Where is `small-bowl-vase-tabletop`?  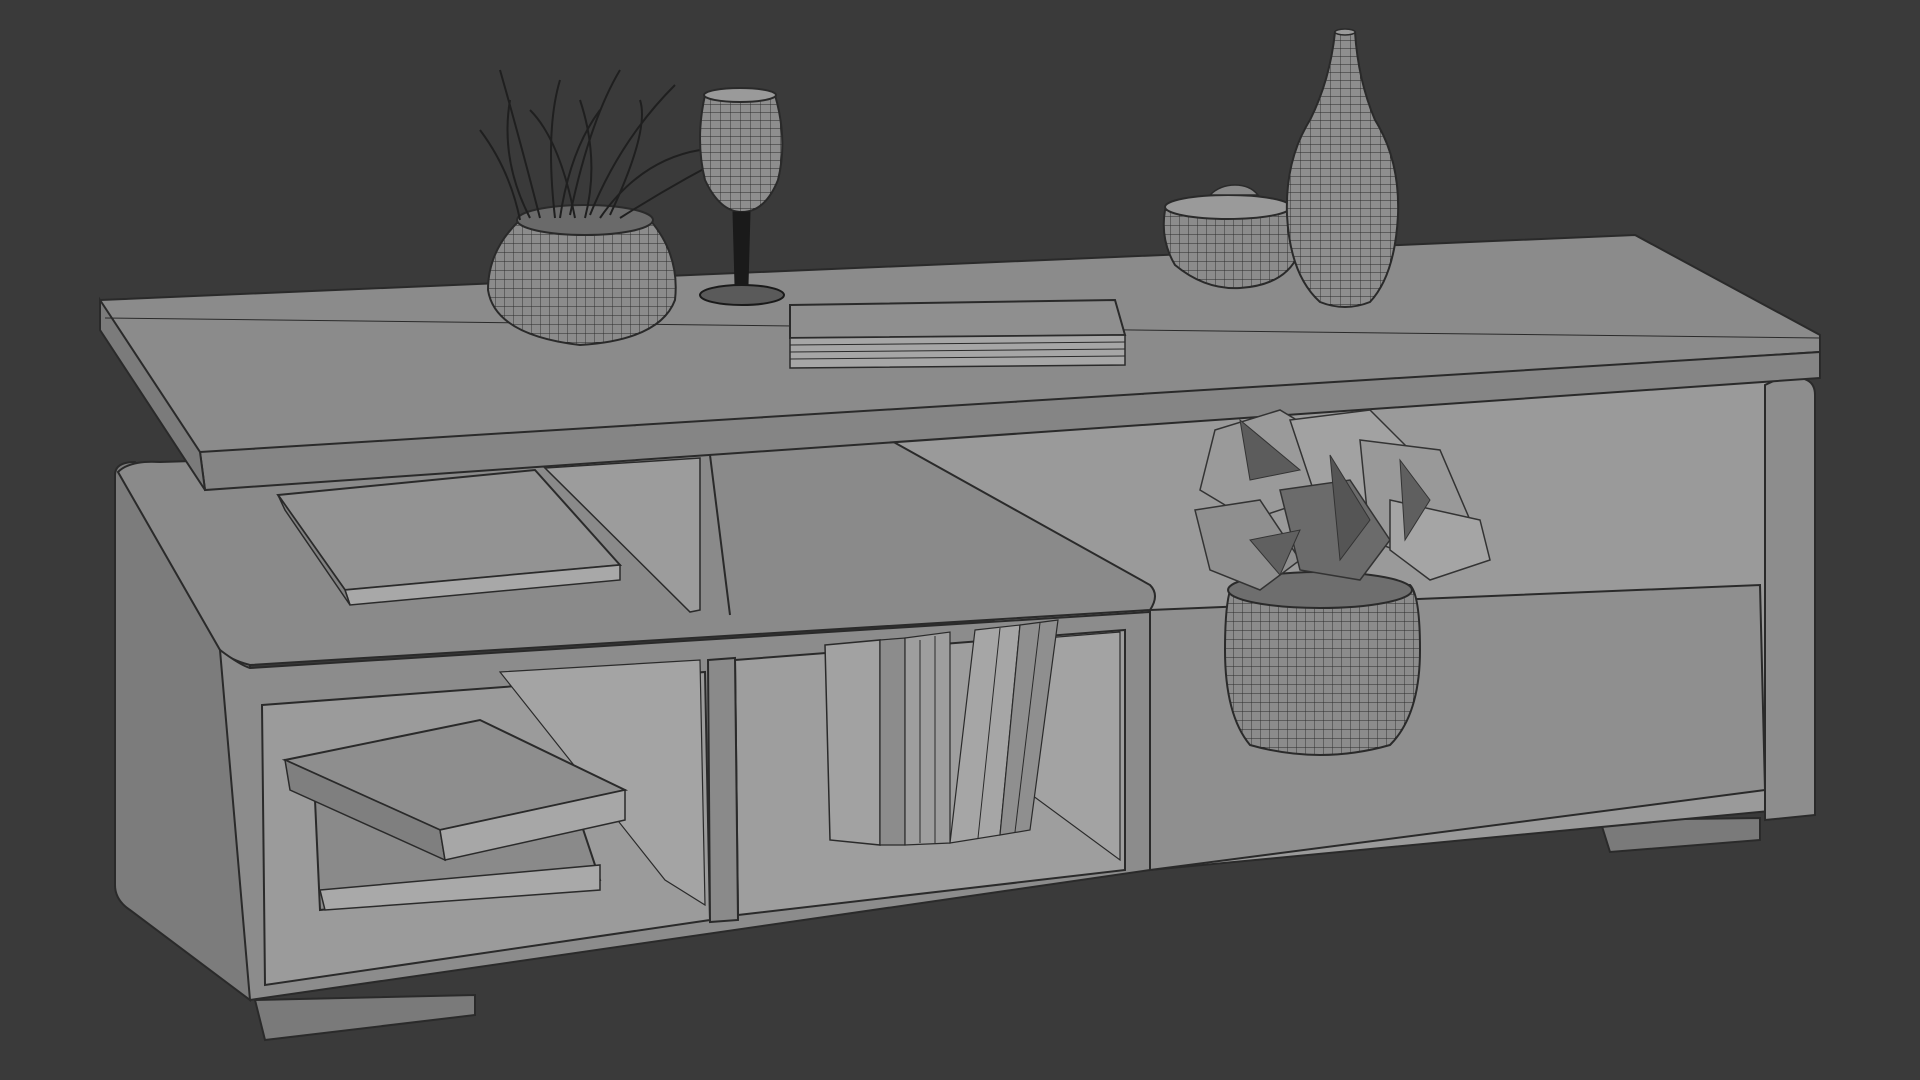
small-bowl-vase-tabletop is located at coordinates (1232, 237).